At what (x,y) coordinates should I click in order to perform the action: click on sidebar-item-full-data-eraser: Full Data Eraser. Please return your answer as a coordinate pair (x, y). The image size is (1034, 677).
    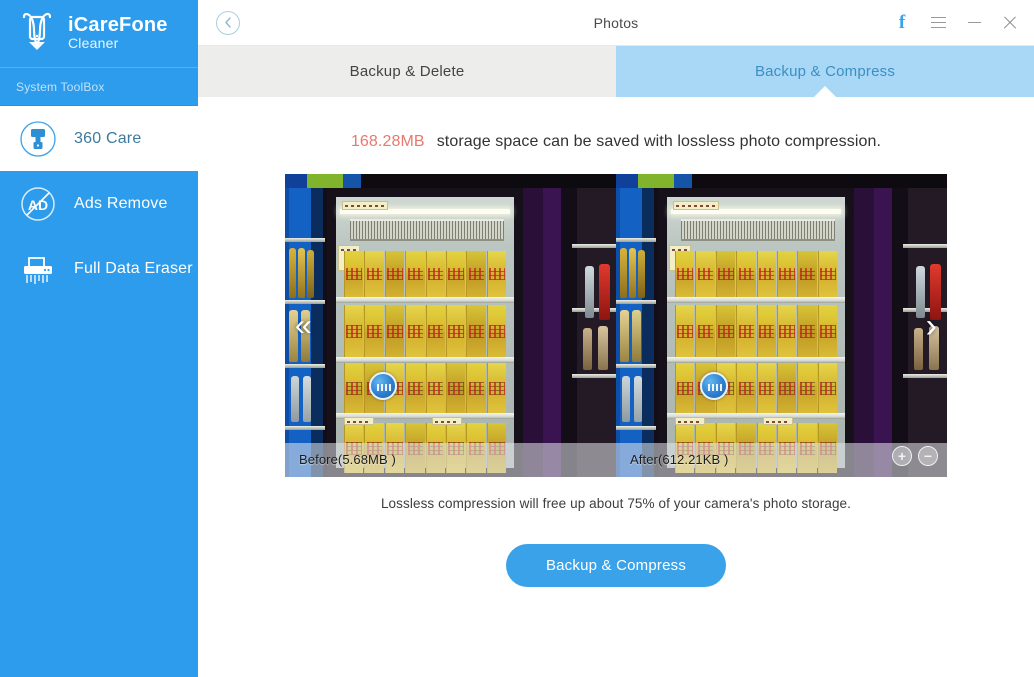
    Looking at the image, I should click on (99, 268).